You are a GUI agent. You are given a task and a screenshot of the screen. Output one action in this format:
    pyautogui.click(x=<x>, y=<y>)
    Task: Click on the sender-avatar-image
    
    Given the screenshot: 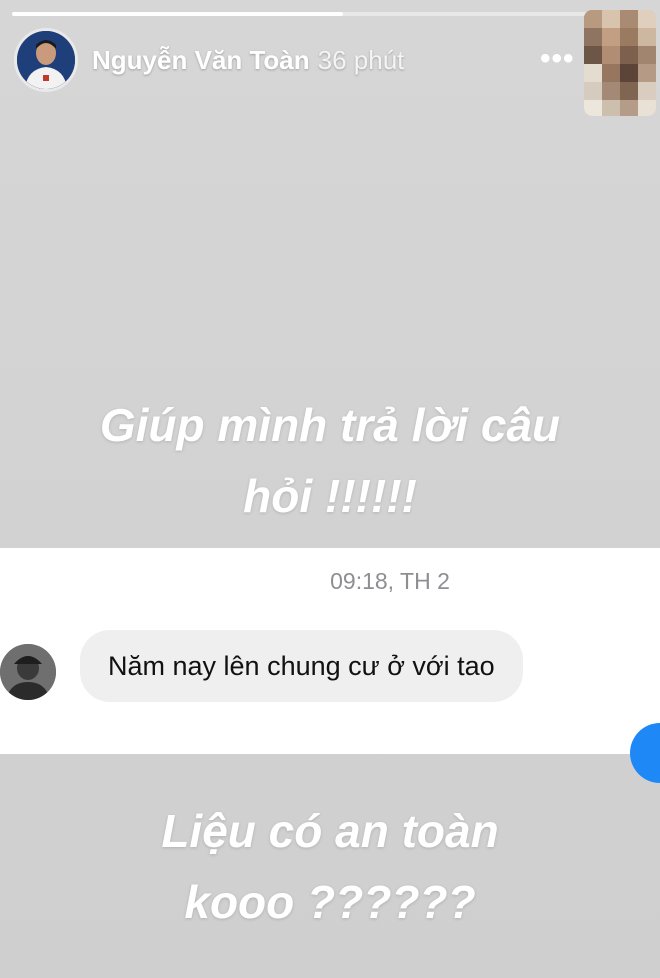 What is the action you would take?
    pyautogui.click(x=28, y=672)
    